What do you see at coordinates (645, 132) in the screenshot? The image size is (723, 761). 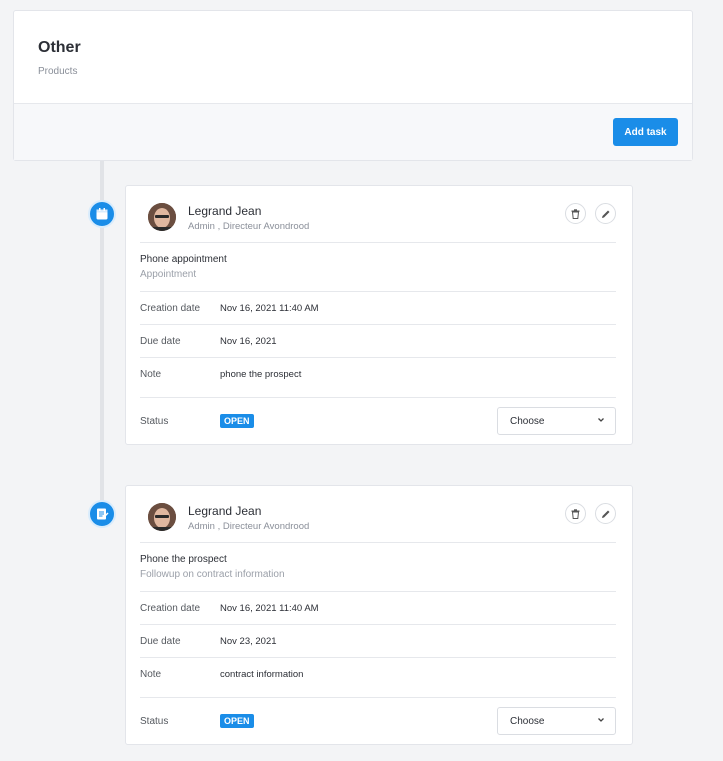 I see `add-task-button: Add task` at bounding box center [645, 132].